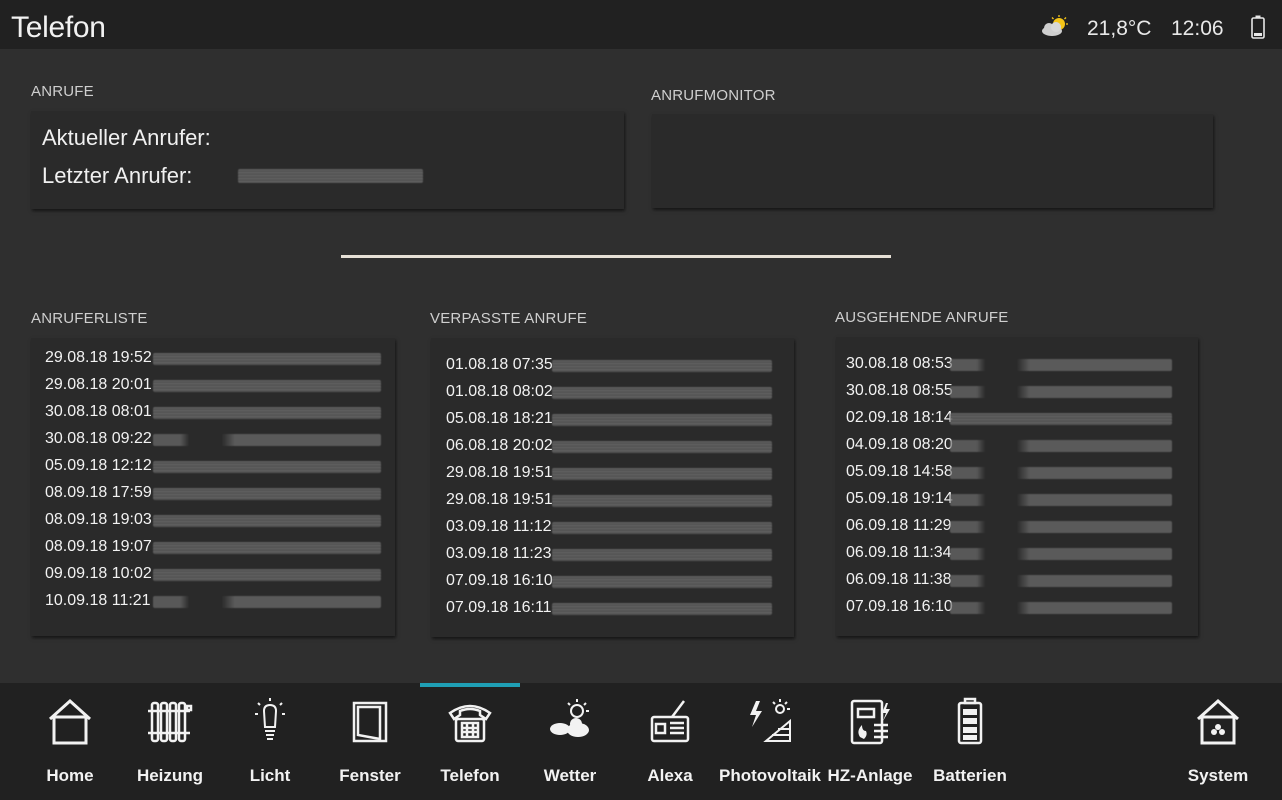 The width and height of the screenshot is (1282, 800). What do you see at coordinates (899, 417) in the screenshot?
I see `call-datetime: 02.09.18 18:14` at bounding box center [899, 417].